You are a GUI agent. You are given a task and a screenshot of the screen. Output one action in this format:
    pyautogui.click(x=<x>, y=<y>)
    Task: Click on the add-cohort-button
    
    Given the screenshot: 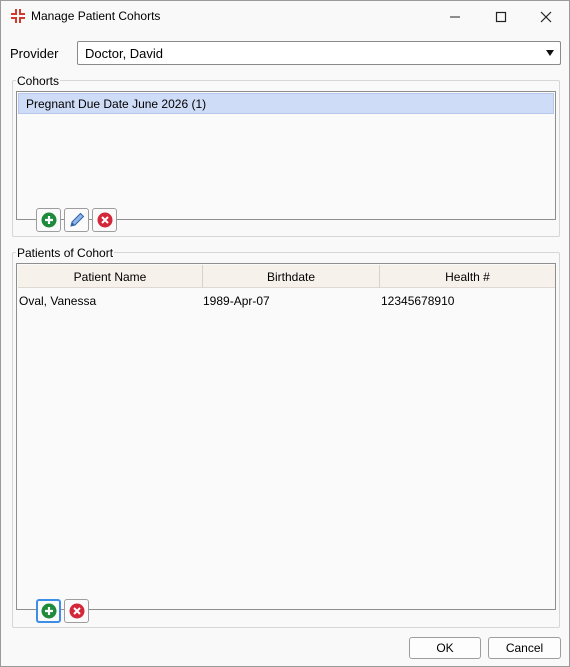 What is the action you would take?
    pyautogui.click(x=48, y=220)
    